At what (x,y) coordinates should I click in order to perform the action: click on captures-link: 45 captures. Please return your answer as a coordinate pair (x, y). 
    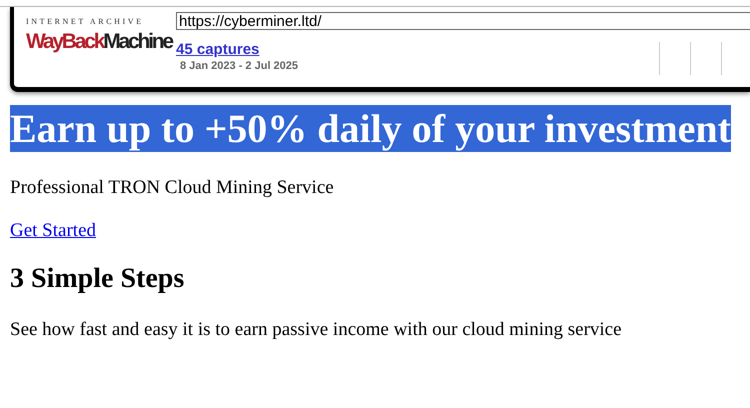
    Looking at the image, I should click on (218, 49).